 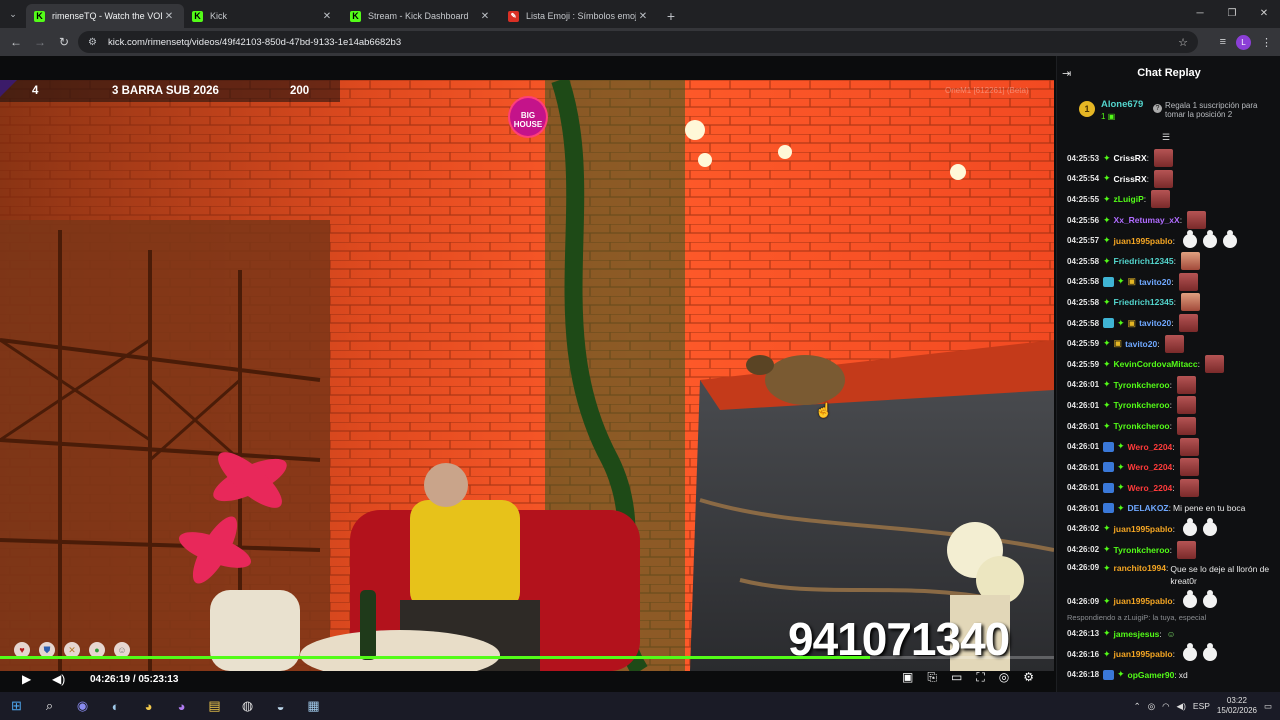 What do you see at coordinates (1147, 220) in the screenshot?
I see `chat-username: Xx_Retumay_xX` at bounding box center [1147, 220].